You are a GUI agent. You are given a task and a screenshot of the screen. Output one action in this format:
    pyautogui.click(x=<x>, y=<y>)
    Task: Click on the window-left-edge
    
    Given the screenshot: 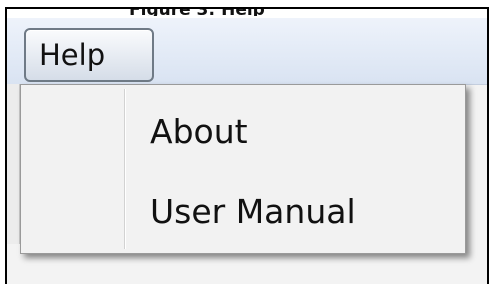 What is the action you would take?
    pyautogui.click(x=13, y=164)
    